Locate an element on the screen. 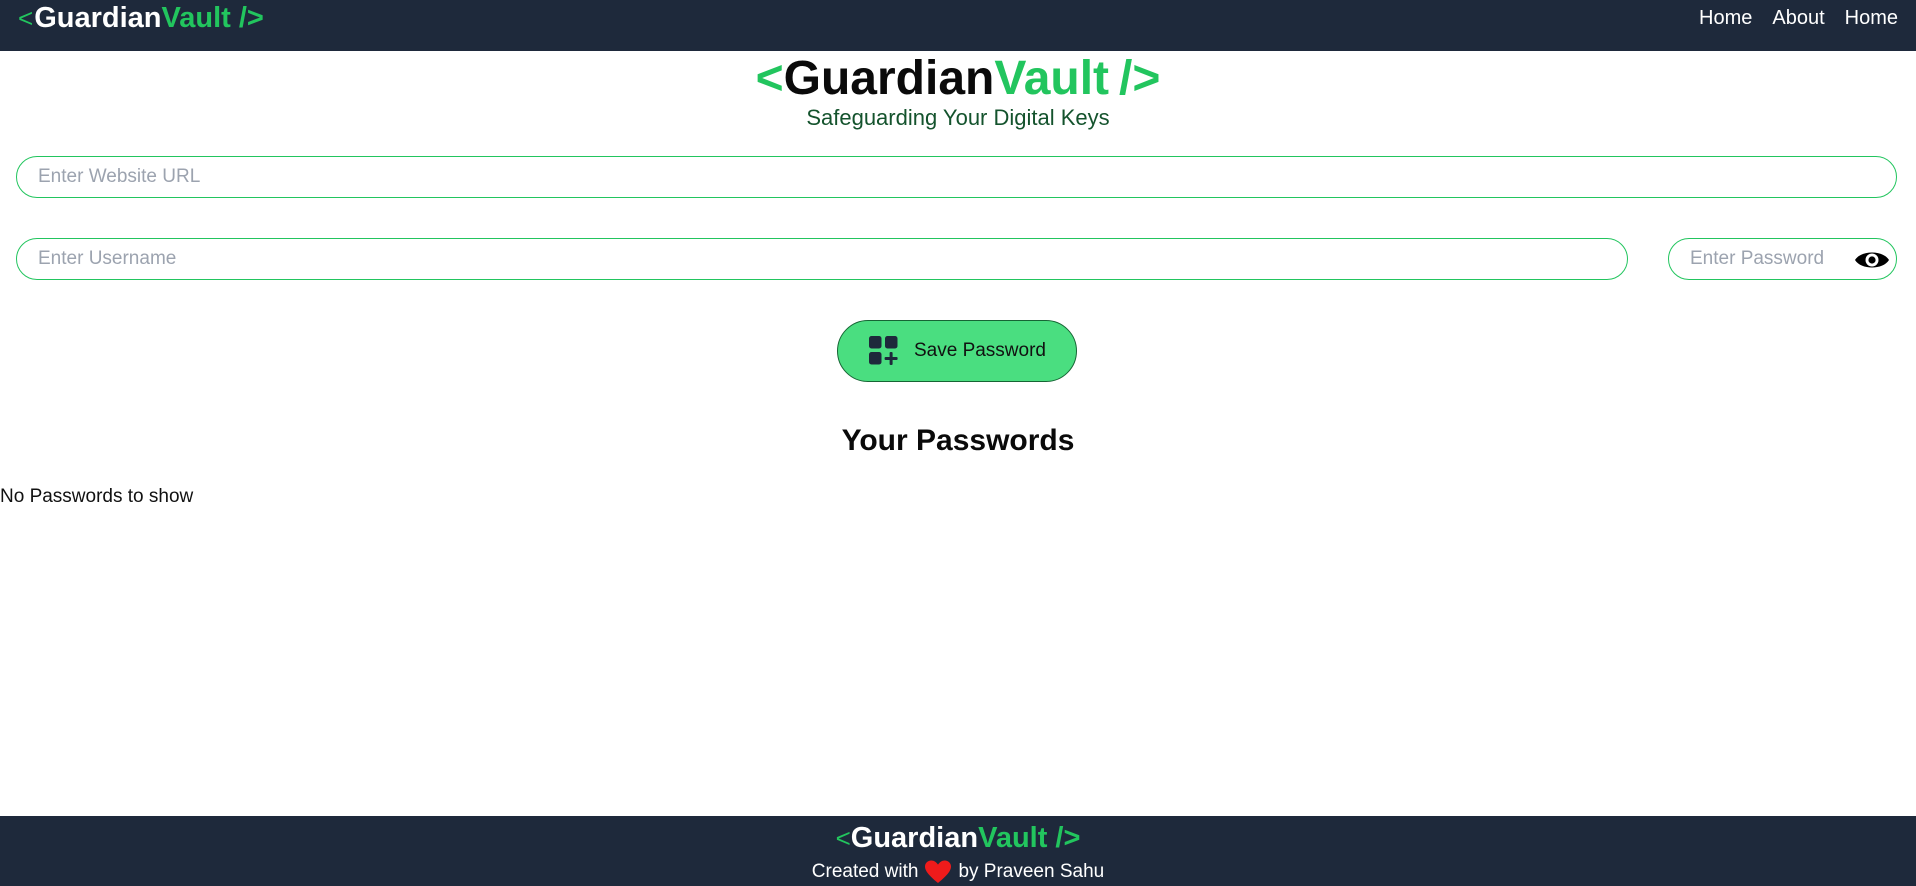 This screenshot has width=1916, height=886. nav-link-about: About is located at coordinates (1798, 18).